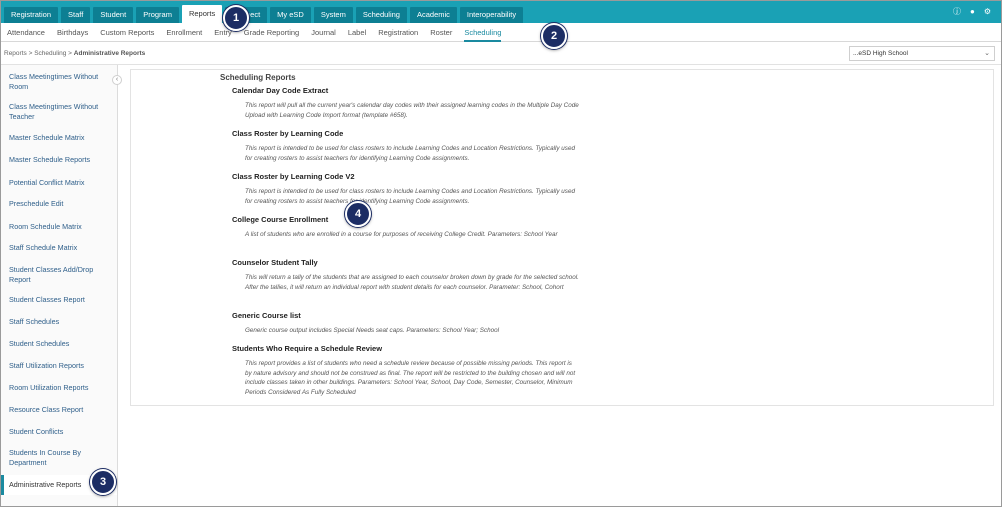 Image resolution: width=1002 pixels, height=507 pixels. I want to click on sidebar-item-room-utilization-reports: Room Utilization Reports, so click(59, 388).